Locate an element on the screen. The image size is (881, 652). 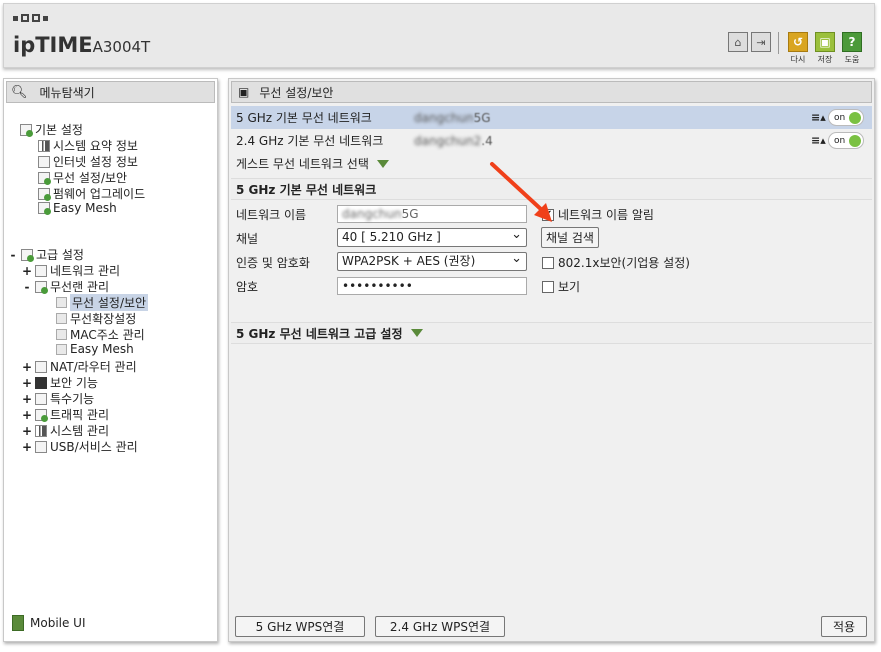
tree-mac-mgmt: MAC주소 관리 is located at coordinates (100, 334).